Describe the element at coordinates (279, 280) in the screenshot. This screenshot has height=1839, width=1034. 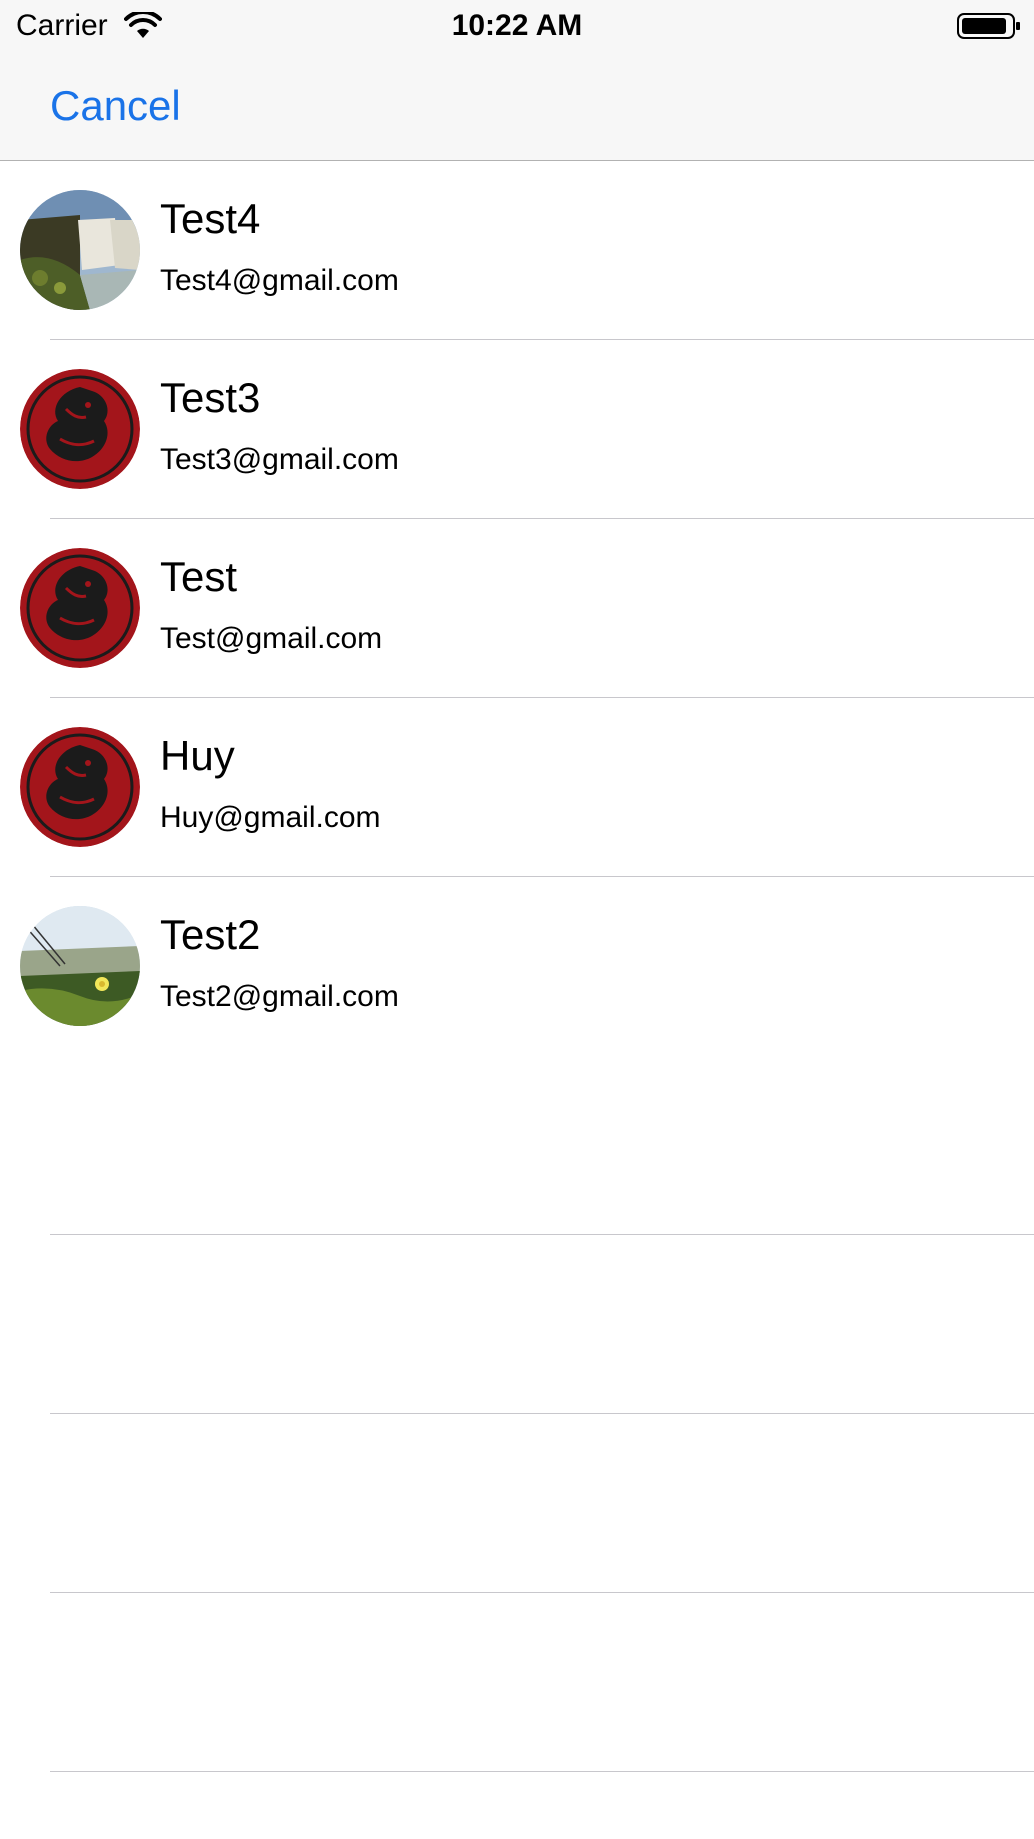
I see `contact-email: Test4@gmail.com` at that location.